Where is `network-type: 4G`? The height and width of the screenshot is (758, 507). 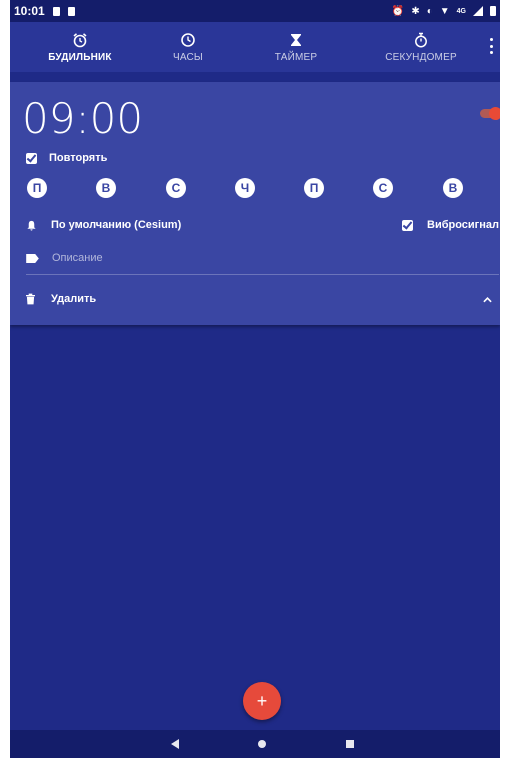
network-type: 4G is located at coordinates (461, 11).